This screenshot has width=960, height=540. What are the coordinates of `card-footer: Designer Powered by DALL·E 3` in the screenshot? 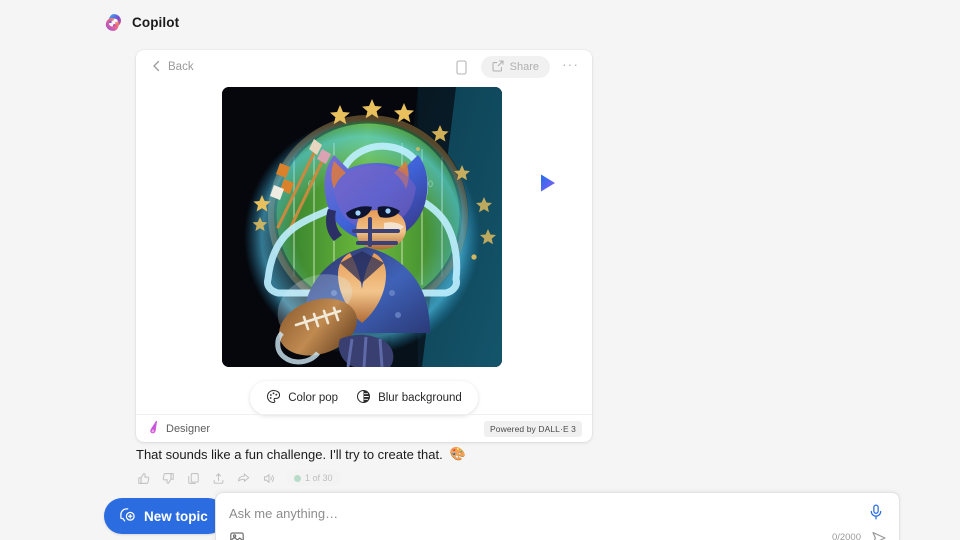 It's located at (364, 428).